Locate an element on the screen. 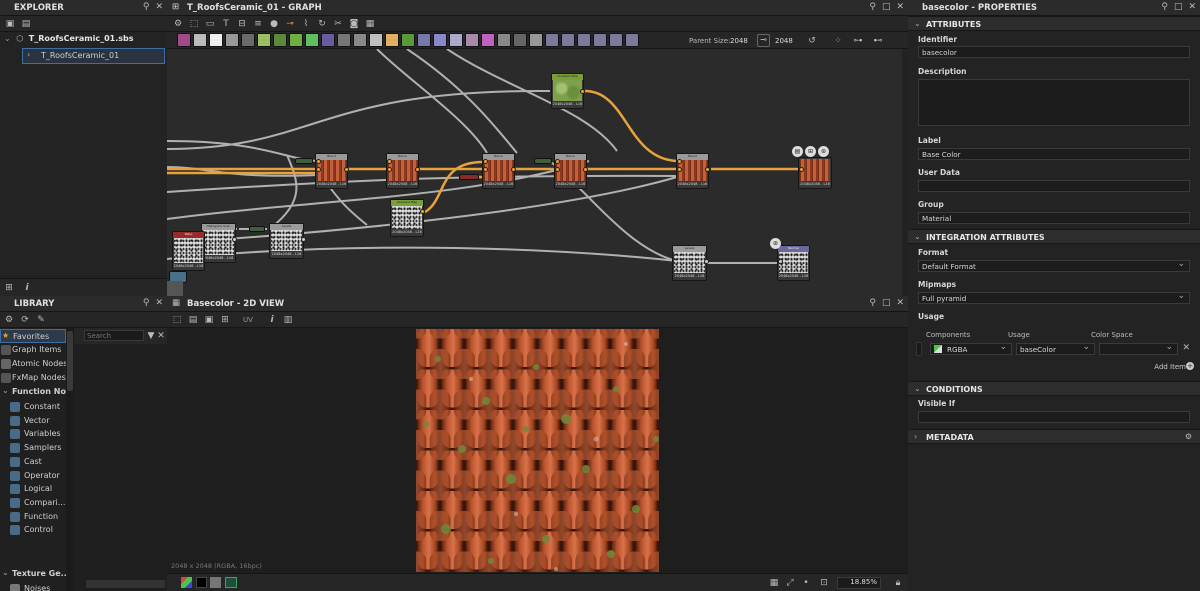 The height and width of the screenshot is (591, 1200). colorspace-select is located at coordinates (1138, 348).